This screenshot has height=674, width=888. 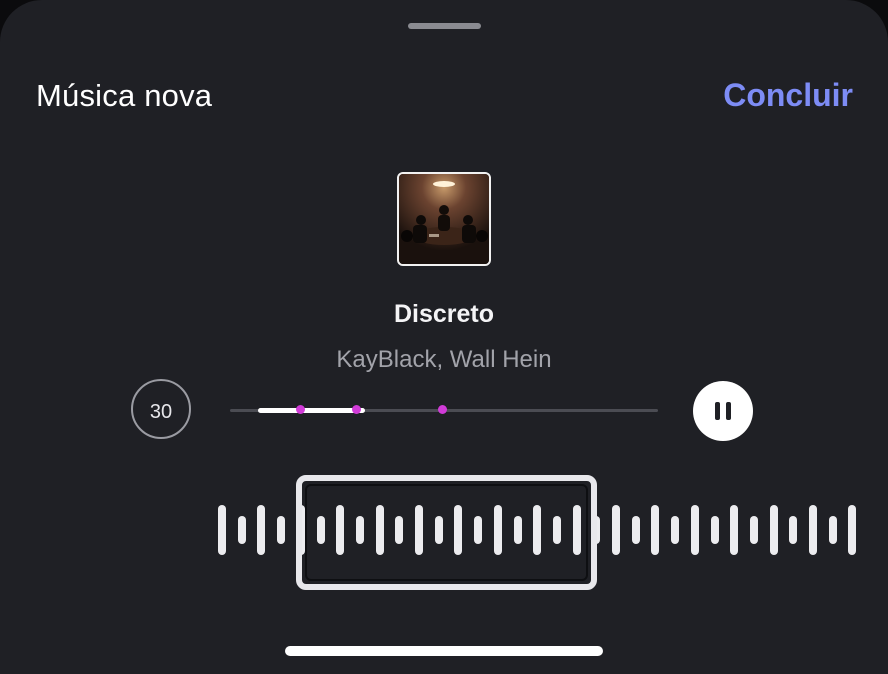 I want to click on clip-selection-handle, so click(x=446, y=532).